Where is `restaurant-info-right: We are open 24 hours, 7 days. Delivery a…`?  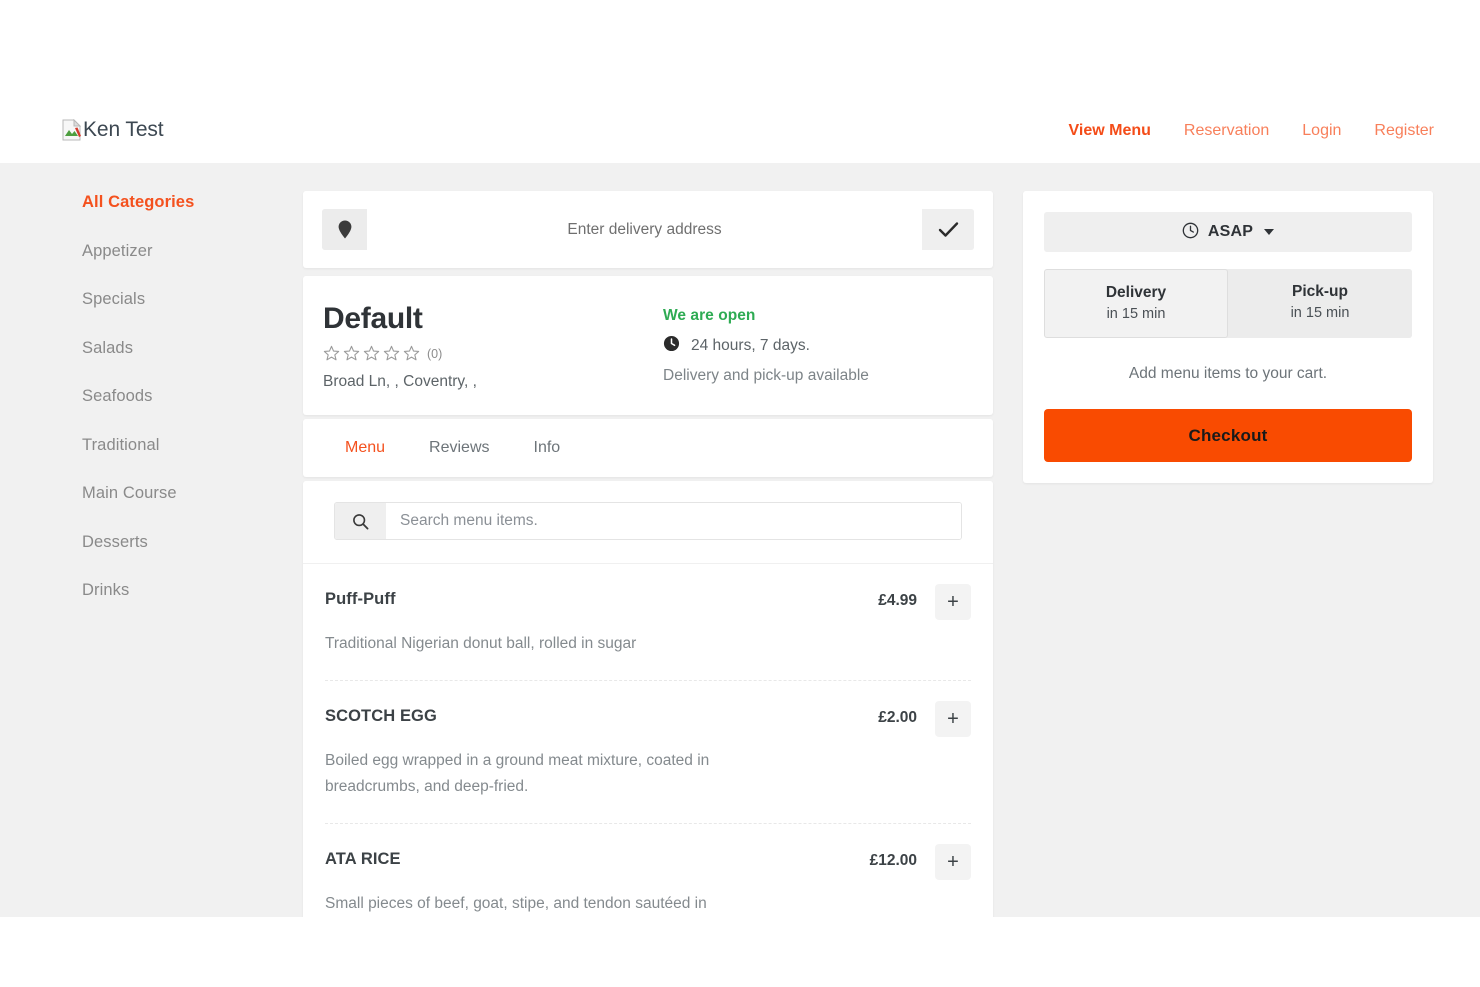
restaurant-info-right: We are open 24 hours, 7 days. Delivery a… is located at coordinates (766, 346).